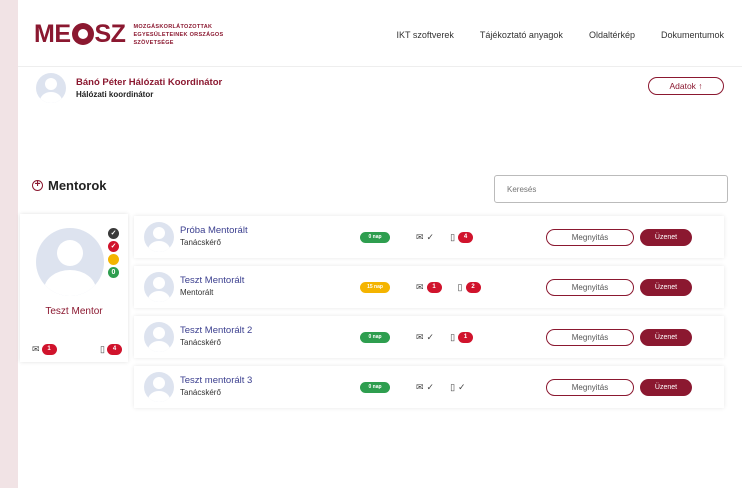  I want to click on mentor-task-count: ▯ 4, so click(111, 349).